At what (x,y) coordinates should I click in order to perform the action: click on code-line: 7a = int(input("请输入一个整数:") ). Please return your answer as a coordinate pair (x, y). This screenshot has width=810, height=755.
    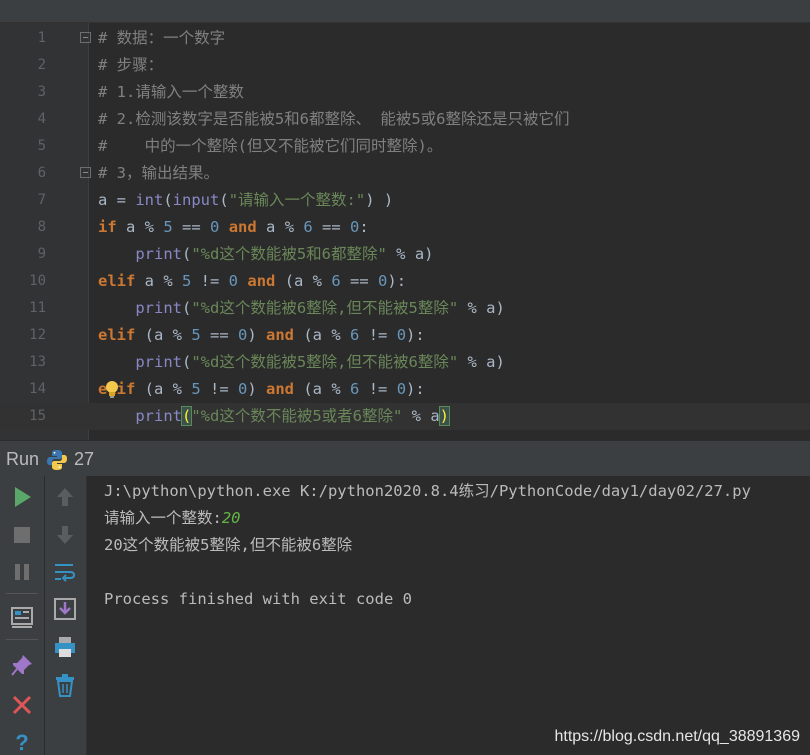
    Looking at the image, I should click on (405, 200).